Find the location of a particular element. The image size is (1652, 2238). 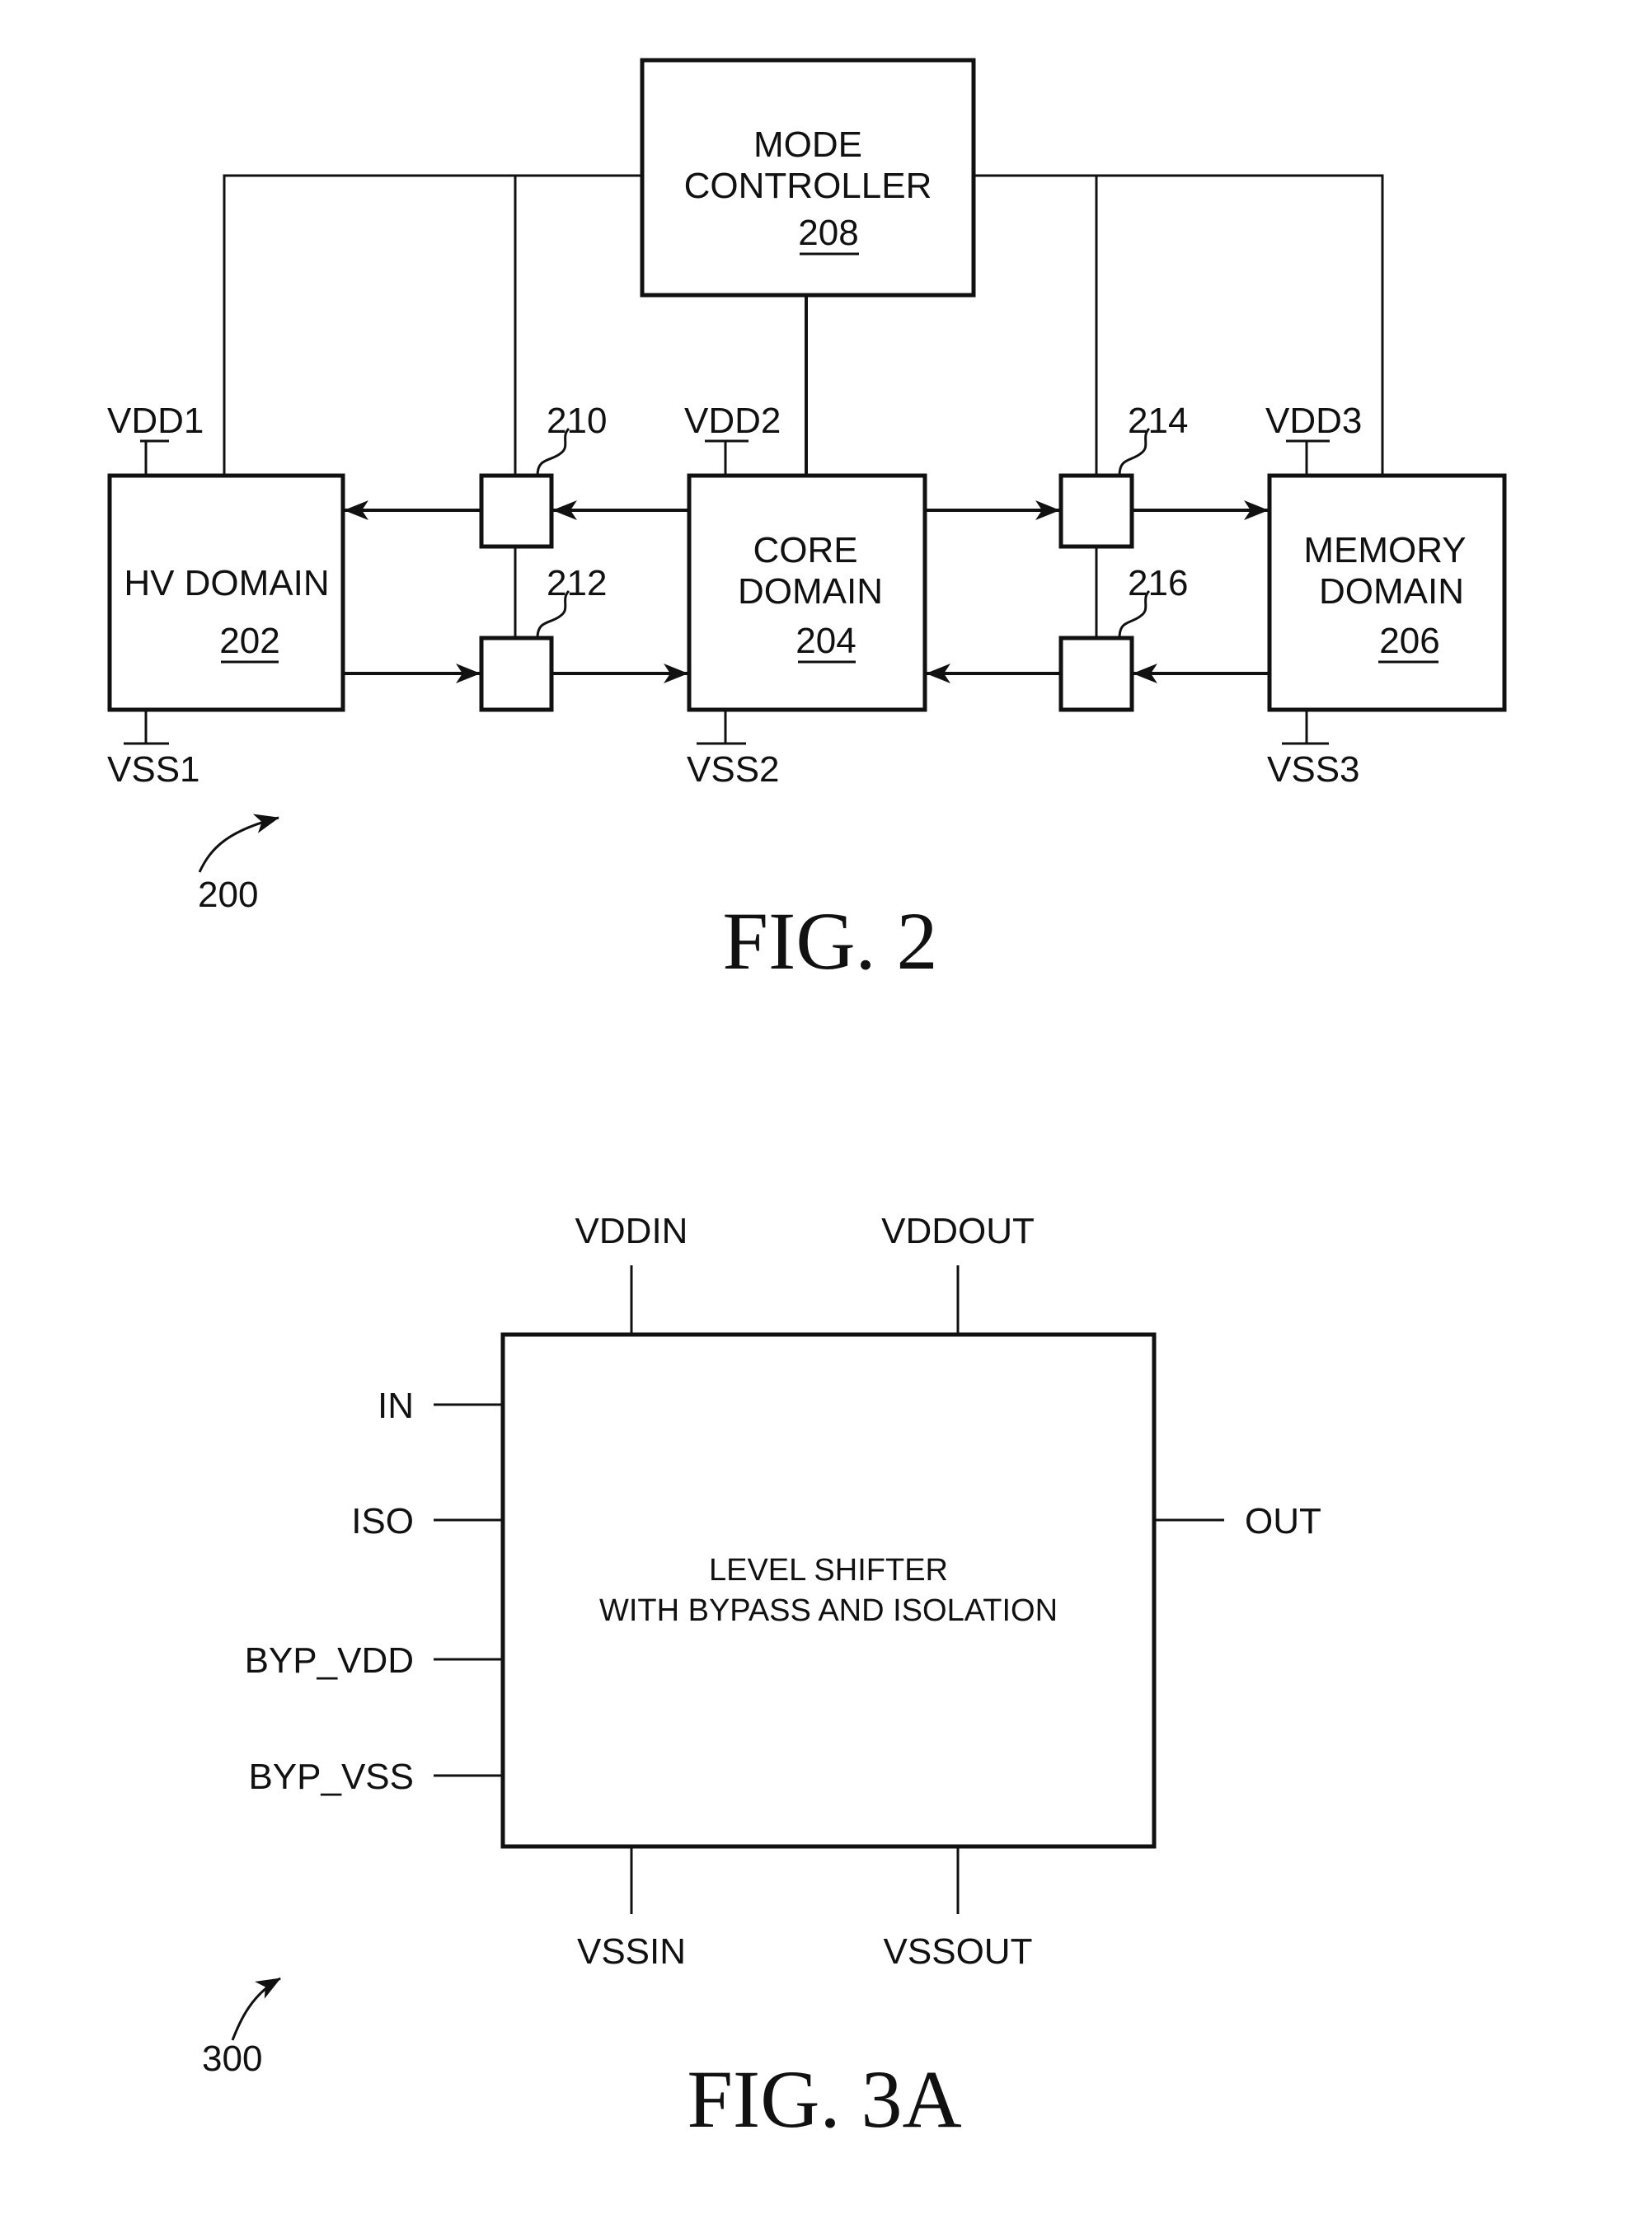

vddout-label: VDDOUT is located at coordinates (958, 1231).